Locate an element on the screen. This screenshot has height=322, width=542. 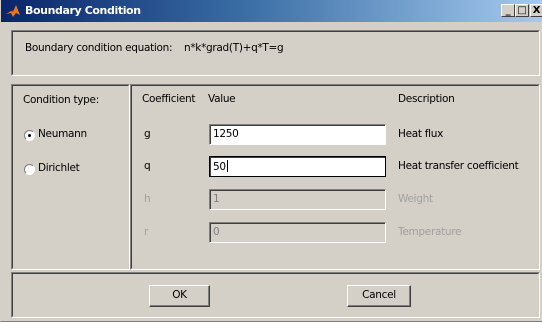
q-value-field: 50 is located at coordinates (297, 166).